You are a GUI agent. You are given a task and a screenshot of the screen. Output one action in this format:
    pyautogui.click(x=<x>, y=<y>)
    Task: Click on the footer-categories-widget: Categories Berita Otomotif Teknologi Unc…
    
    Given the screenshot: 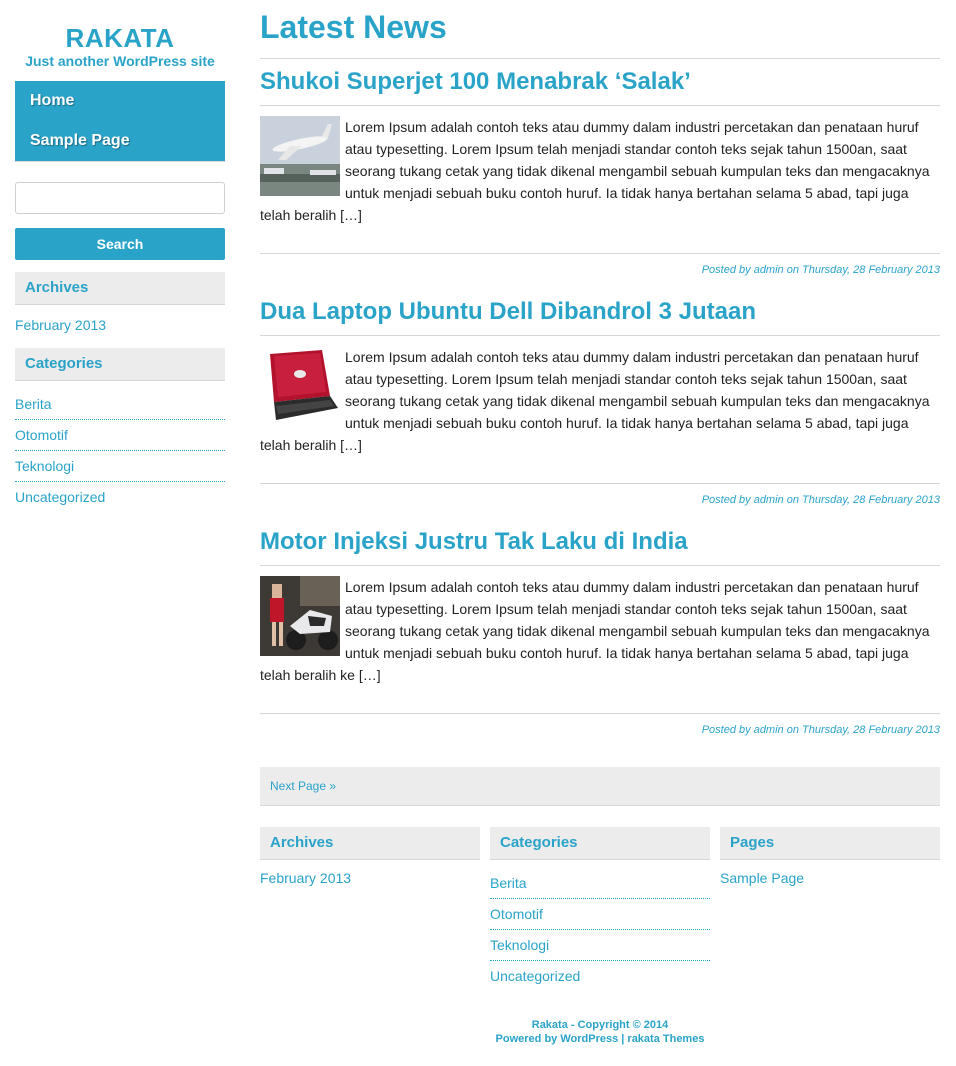 What is the action you would take?
    pyautogui.click(x=600, y=909)
    